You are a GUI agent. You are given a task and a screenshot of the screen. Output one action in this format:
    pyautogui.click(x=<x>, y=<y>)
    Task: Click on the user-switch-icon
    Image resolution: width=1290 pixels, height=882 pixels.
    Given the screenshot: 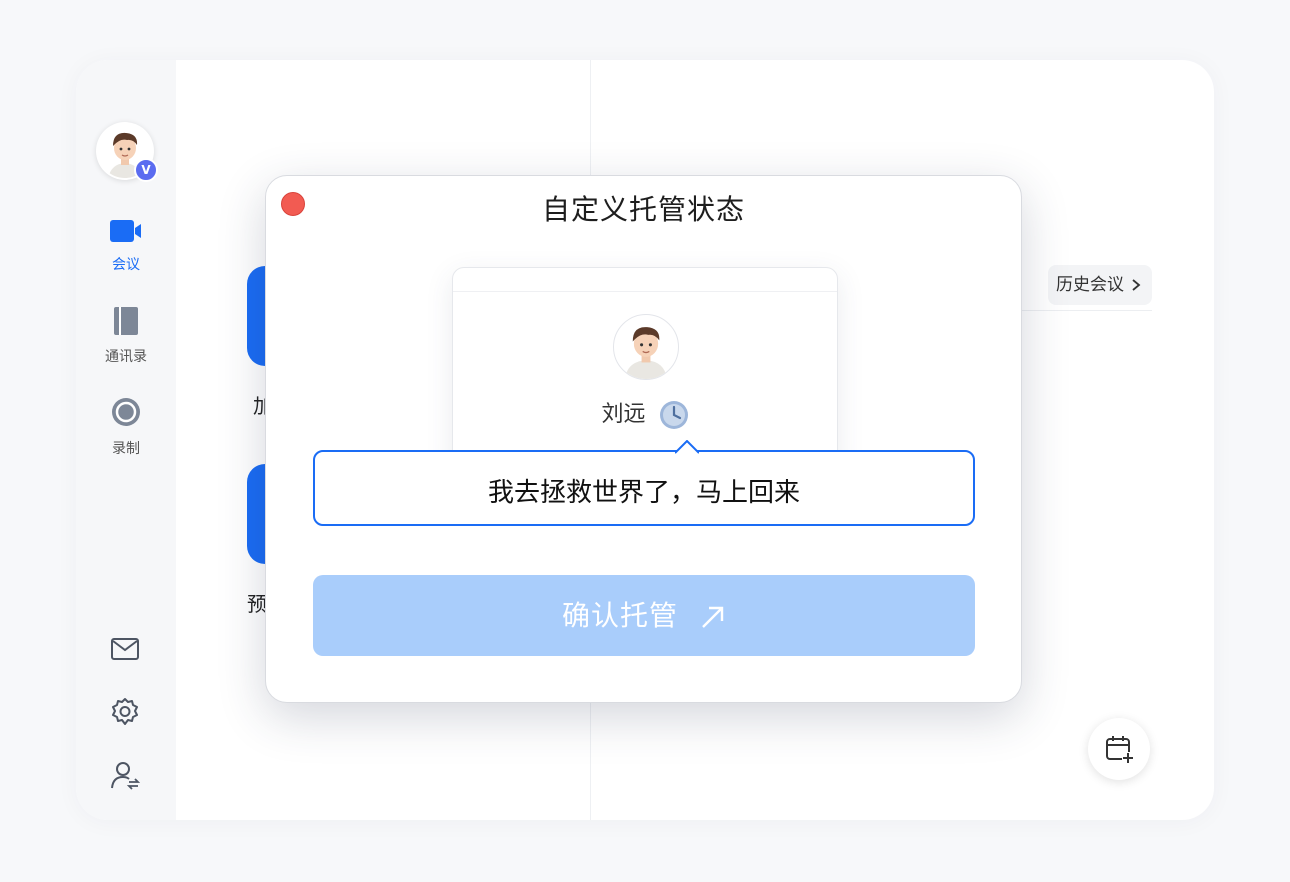 What is the action you would take?
    pyautogui.click(x=125, y=775)
    